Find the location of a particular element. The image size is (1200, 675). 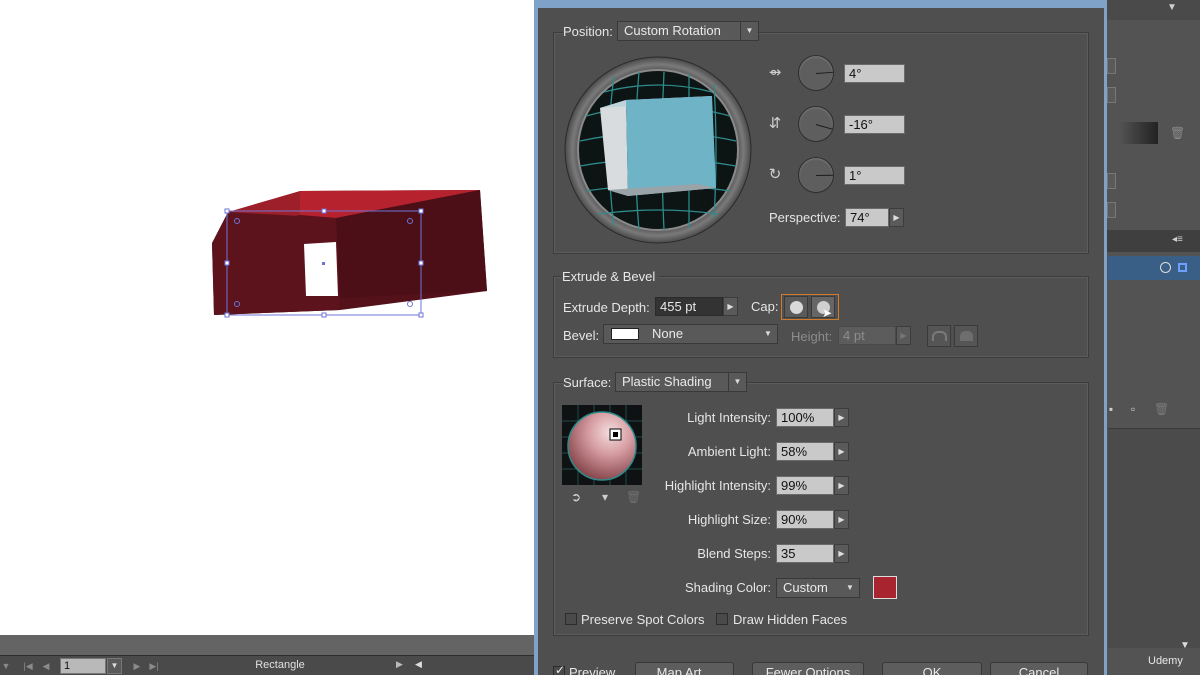

bevel-select: None ▼ is located at coordinates (690, 334).